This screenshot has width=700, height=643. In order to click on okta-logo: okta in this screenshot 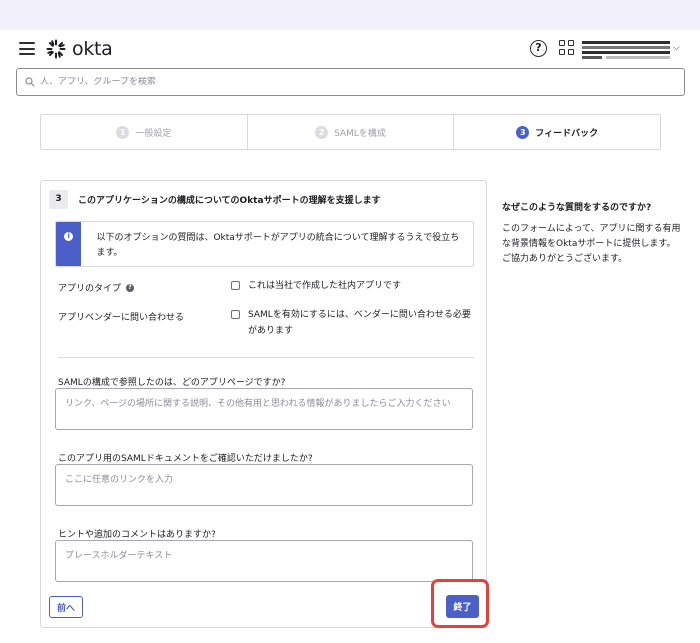, I will do `click(79, 49)`.